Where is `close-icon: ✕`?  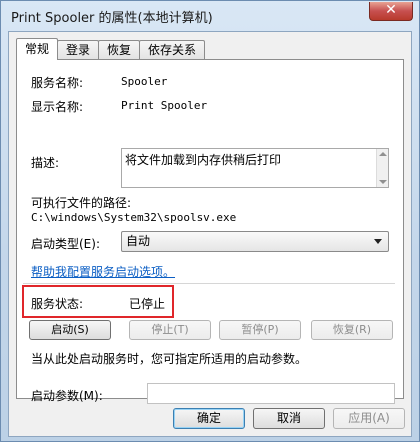
close-icon: ✕ is located at coordinates (391, 10).